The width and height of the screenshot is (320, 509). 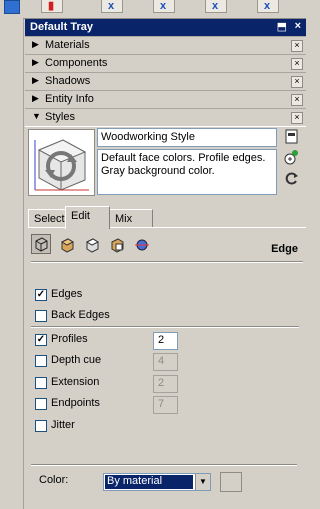 What do you see at coordinates (165, 341) in the screenshot?
I see `profiles-value-field: 2` at bounding box center [165, 341].